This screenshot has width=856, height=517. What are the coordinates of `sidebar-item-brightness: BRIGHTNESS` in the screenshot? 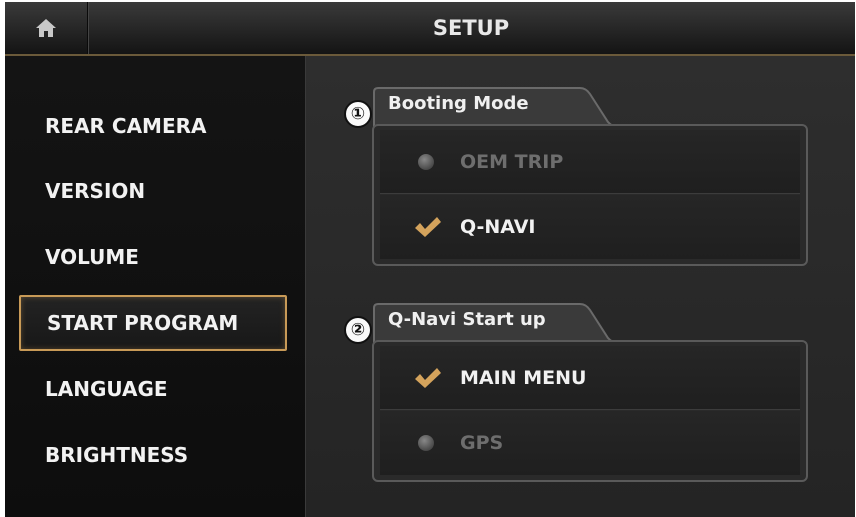 It's located at (153, 455).